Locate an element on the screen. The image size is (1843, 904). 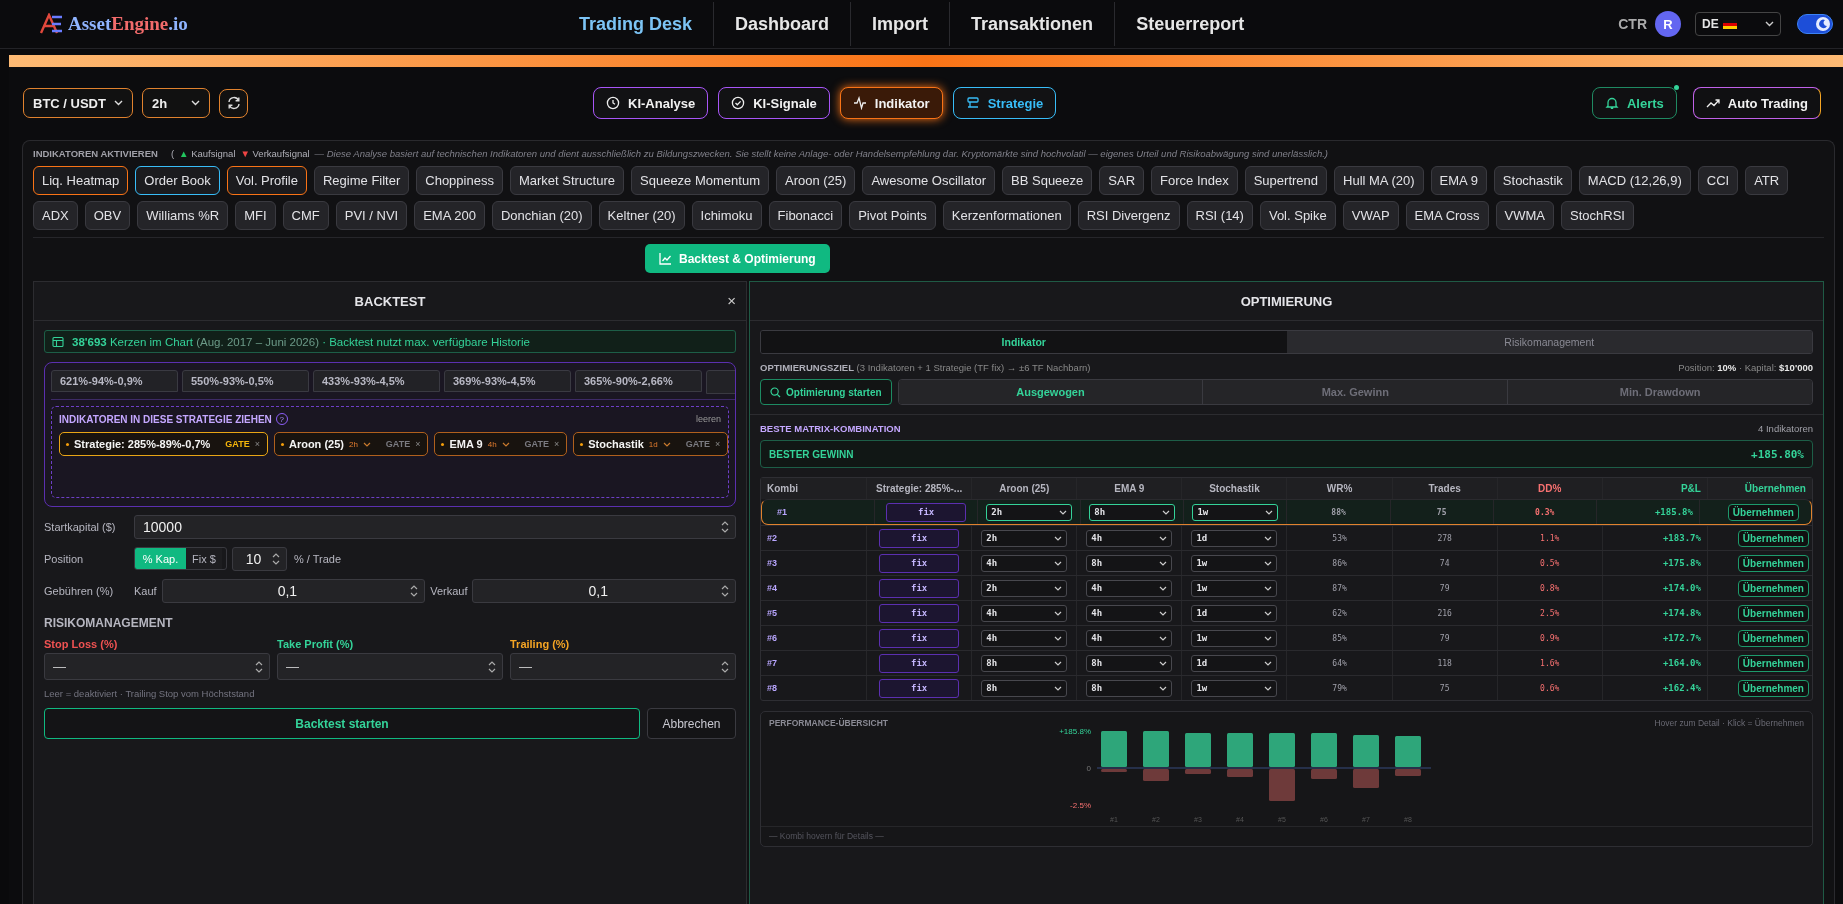
refresh-button is located at coordinates (233, 103).